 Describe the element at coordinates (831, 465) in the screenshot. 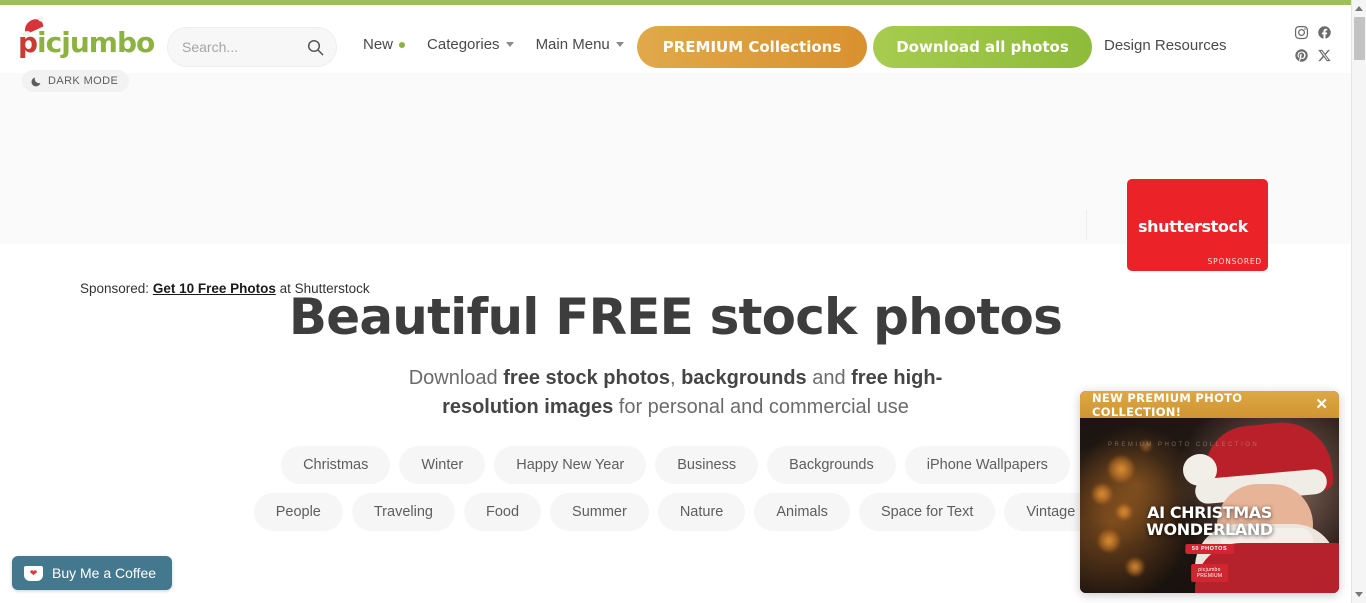

I see `tag-backgrounds: Backgrounds` at that location.